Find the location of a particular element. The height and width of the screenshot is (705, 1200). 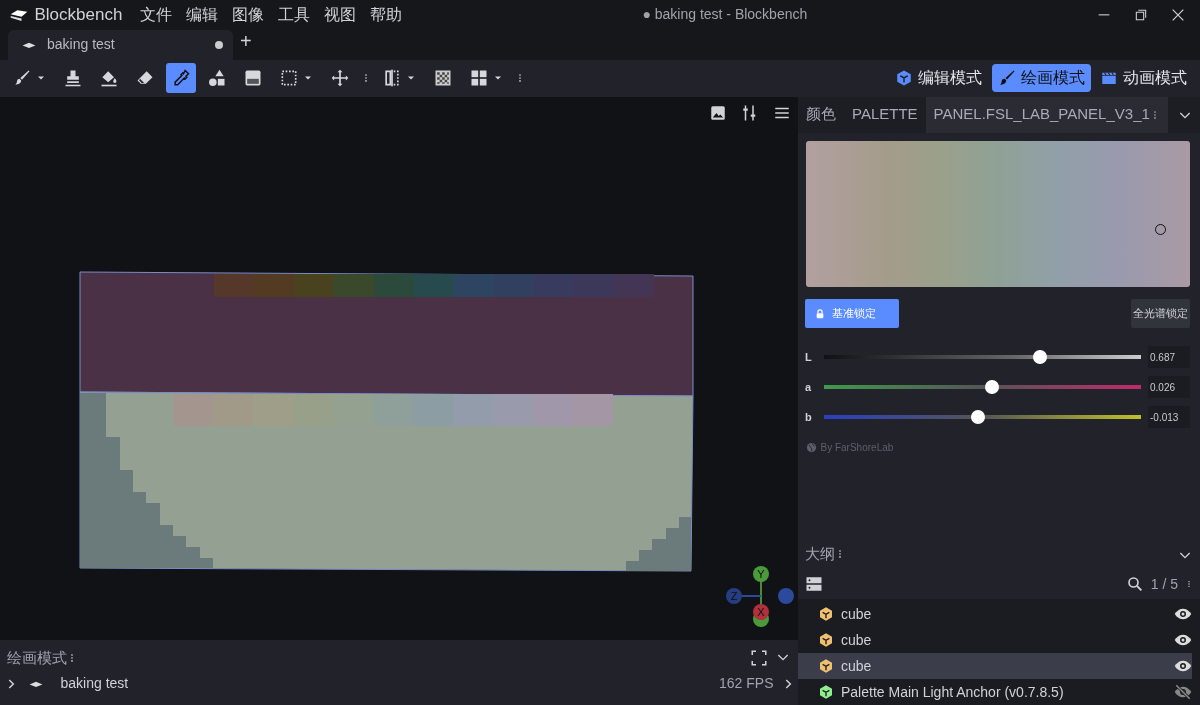

move-icon is located at coordinates (340, 78).